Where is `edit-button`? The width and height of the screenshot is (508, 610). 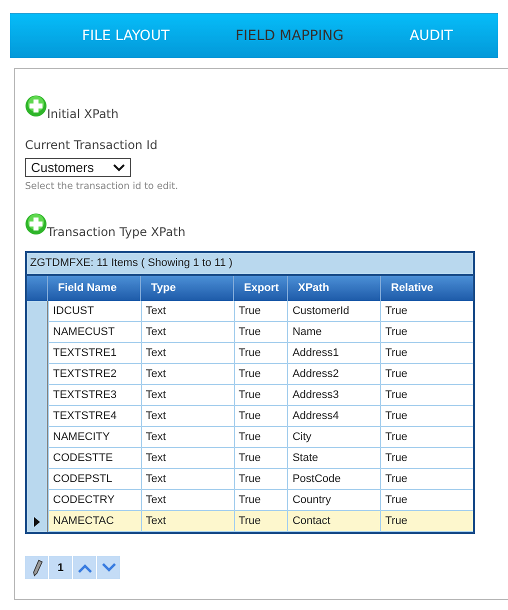 edit-button is located at coordinates (36, 567).